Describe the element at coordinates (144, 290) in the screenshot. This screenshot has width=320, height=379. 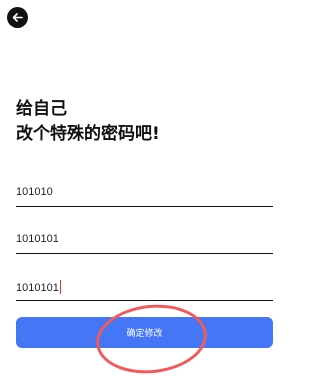
I see `confirm-password-field: 1010101` at that location.